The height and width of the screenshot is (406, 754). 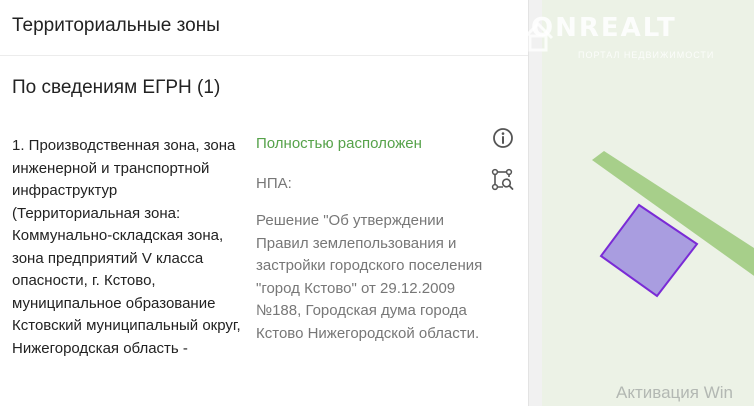 I want to click on panel-scrollbar, so click(x=535, y=203).